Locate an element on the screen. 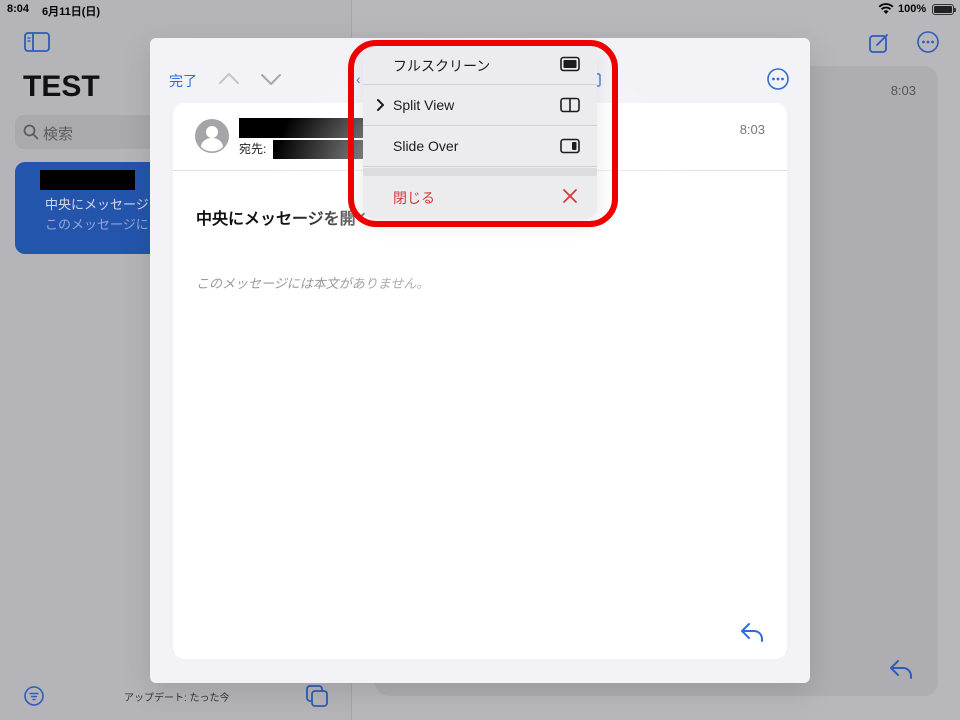 The height and width of the screenshot is (720, 960). wifi-icon is located at coordinates (886, 8).